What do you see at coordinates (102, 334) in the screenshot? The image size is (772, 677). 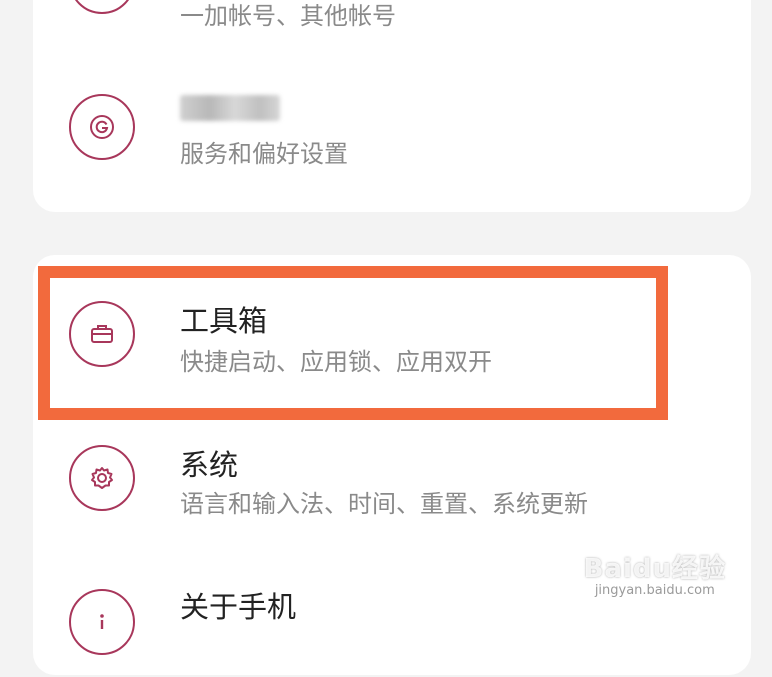 I see `toolbox-icon` at bounding box center [102, 334].